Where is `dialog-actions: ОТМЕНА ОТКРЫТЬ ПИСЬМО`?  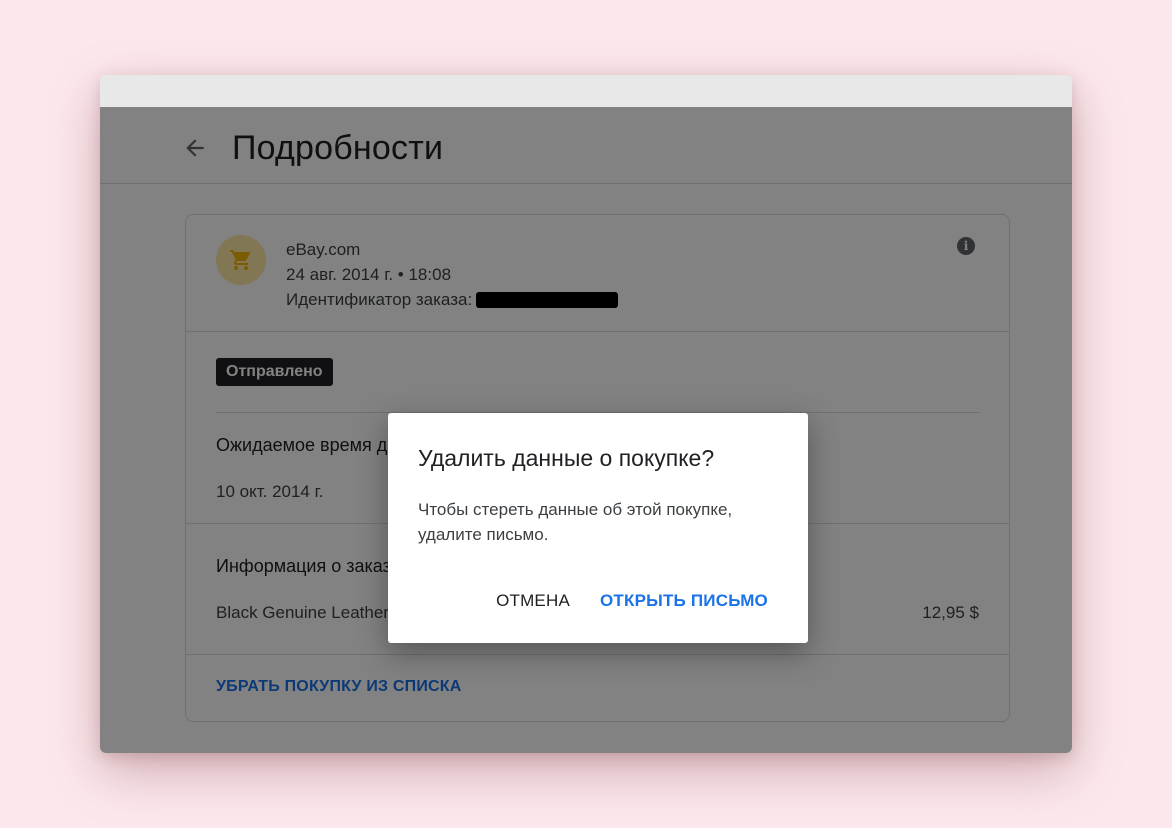 dialog-actions: ОТМЕНА ОТКРЫТЬ ПИСЬМО is located at coordinates (632, 601).